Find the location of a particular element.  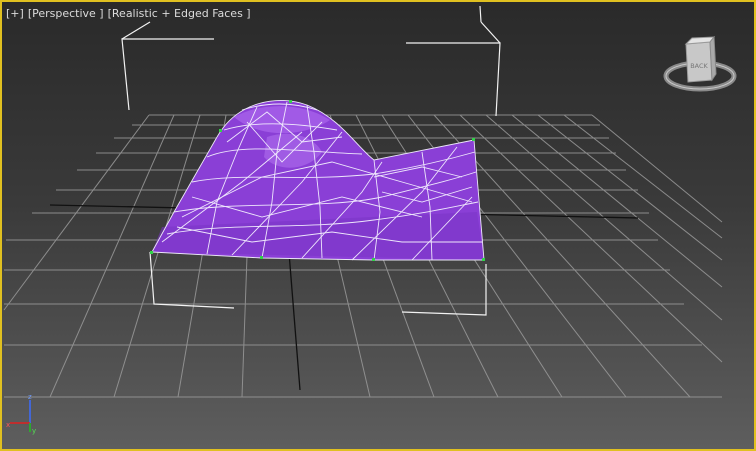

viewcube: BACK is located at coordinates (702, 68).